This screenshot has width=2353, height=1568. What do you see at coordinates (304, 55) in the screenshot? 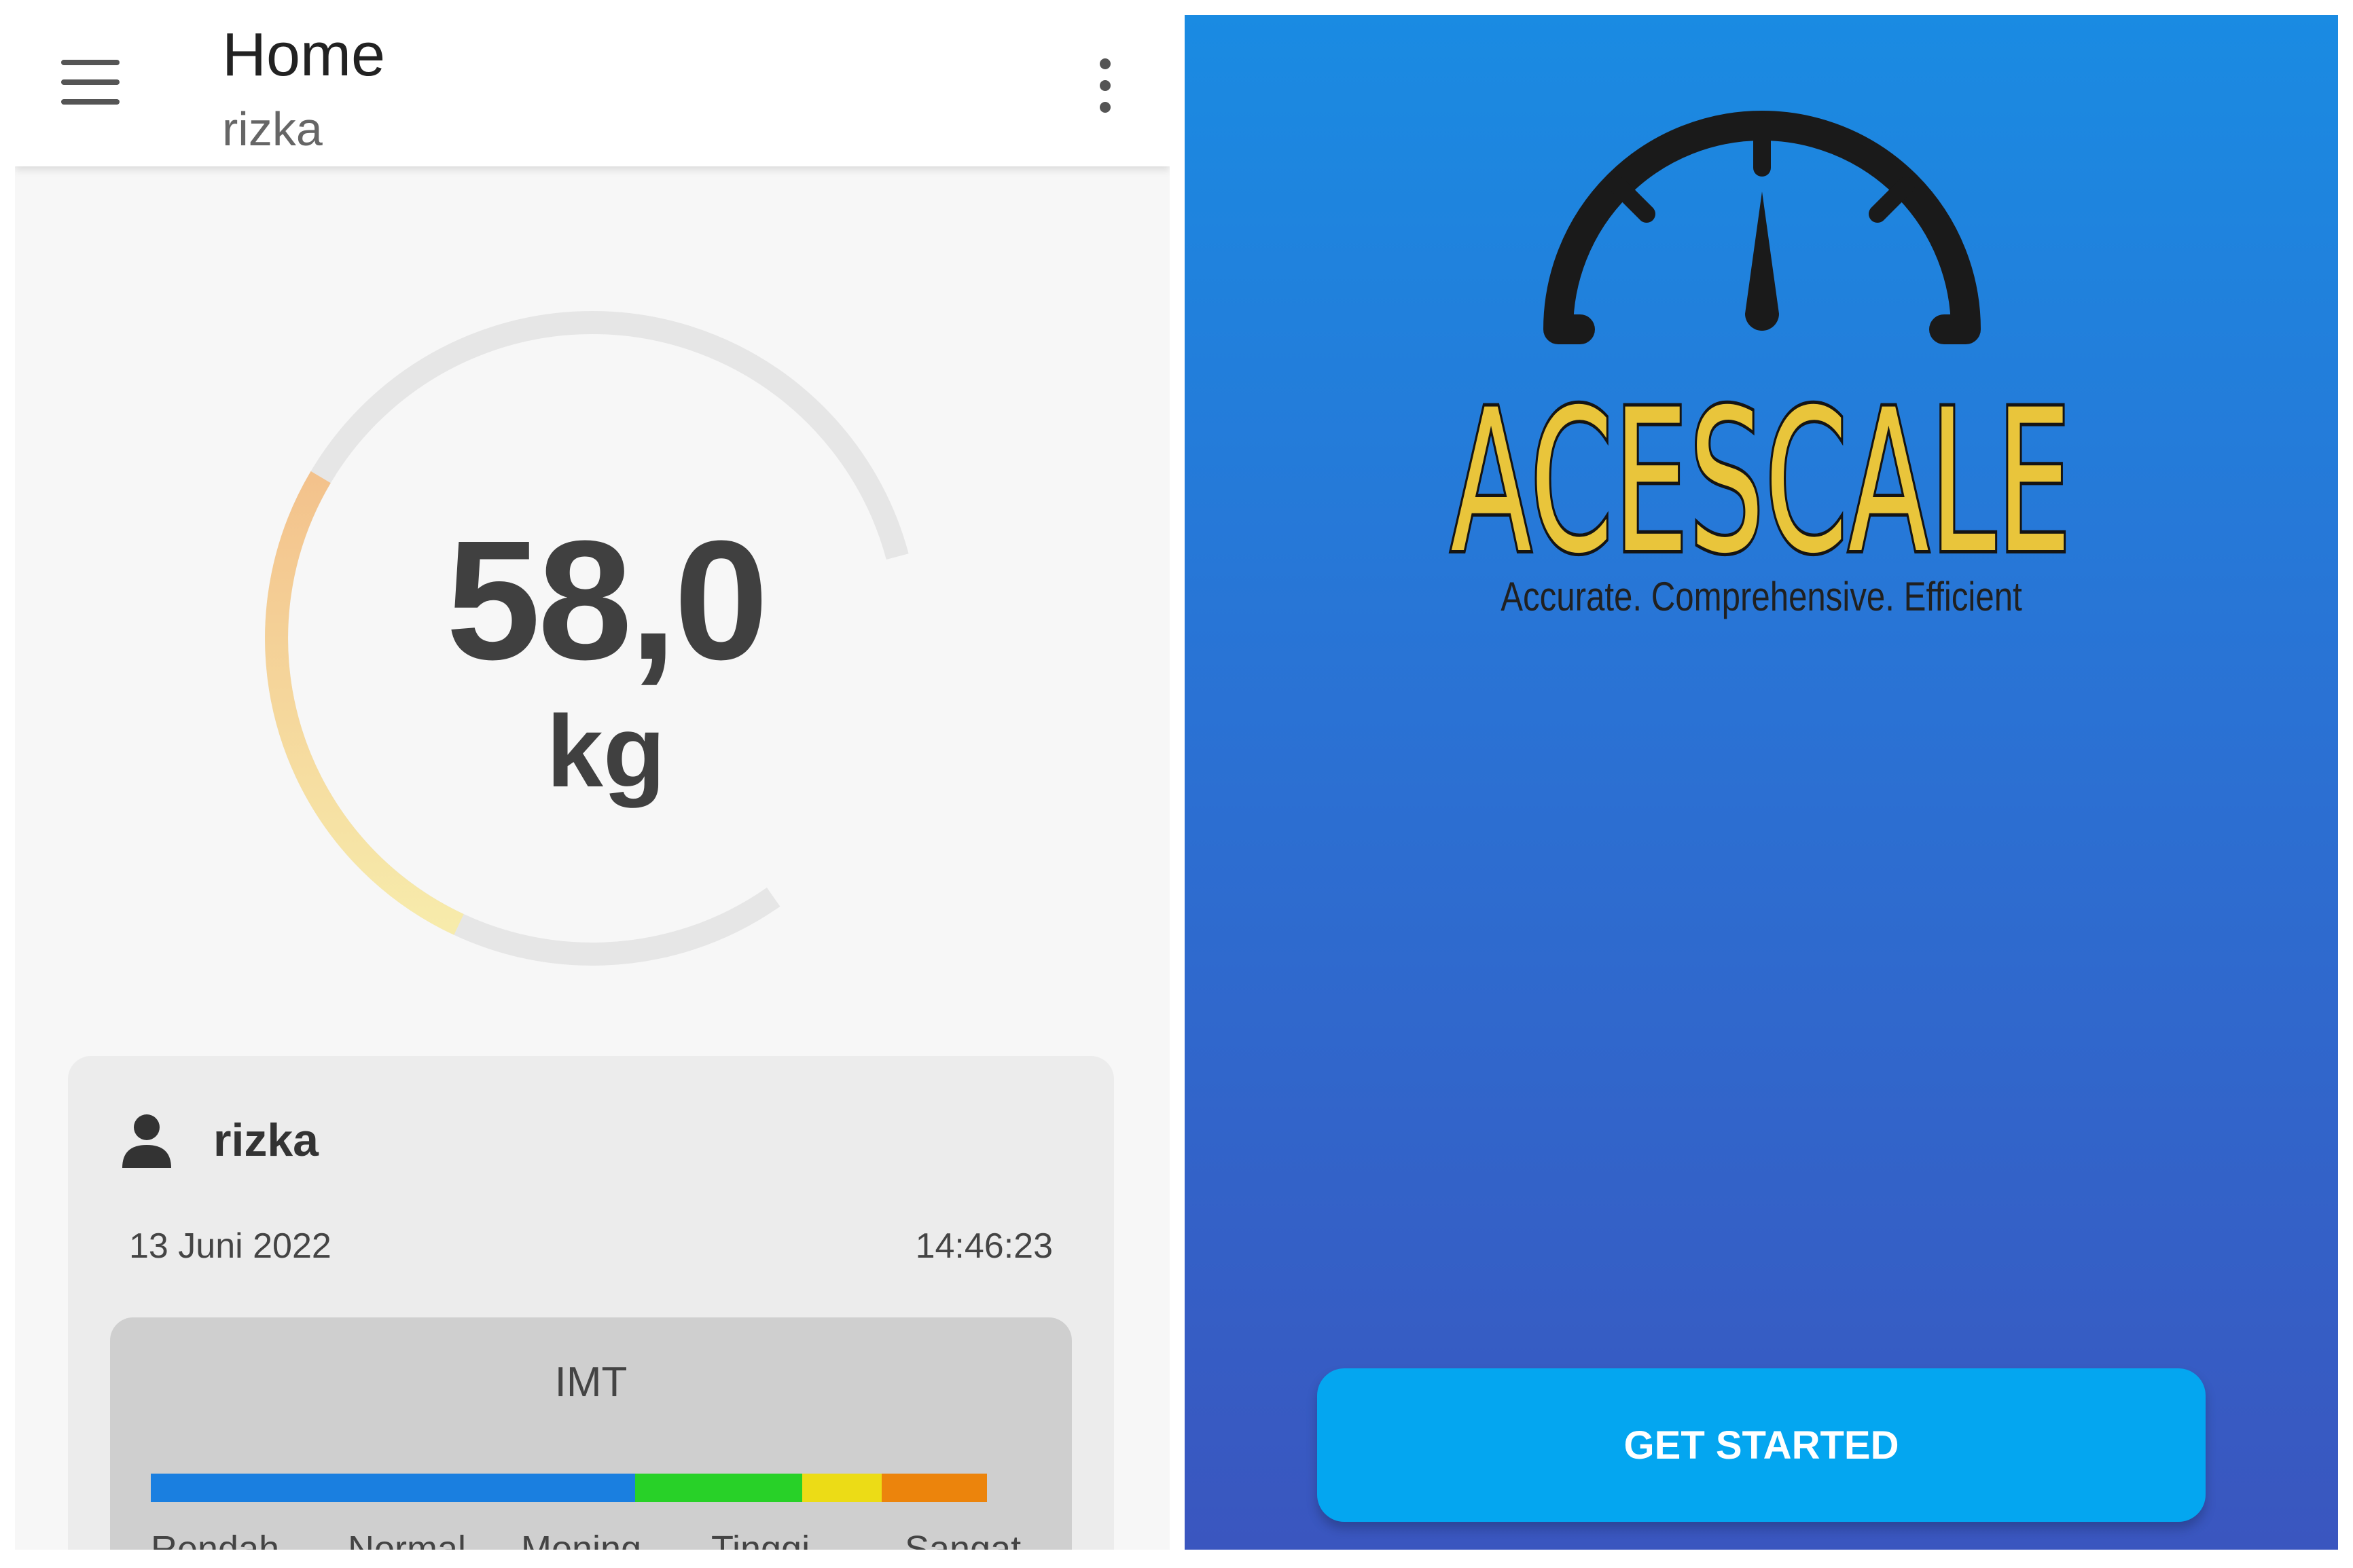
I see `page-title: Home` at bounding box center [304, 55].